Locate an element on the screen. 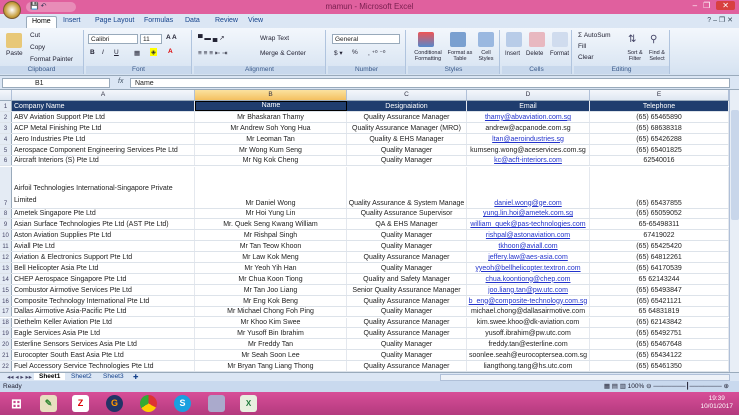 The image size is (739, 415). designation-cell: Quality Assurance Supervisor is located at coordinates (407, 213).